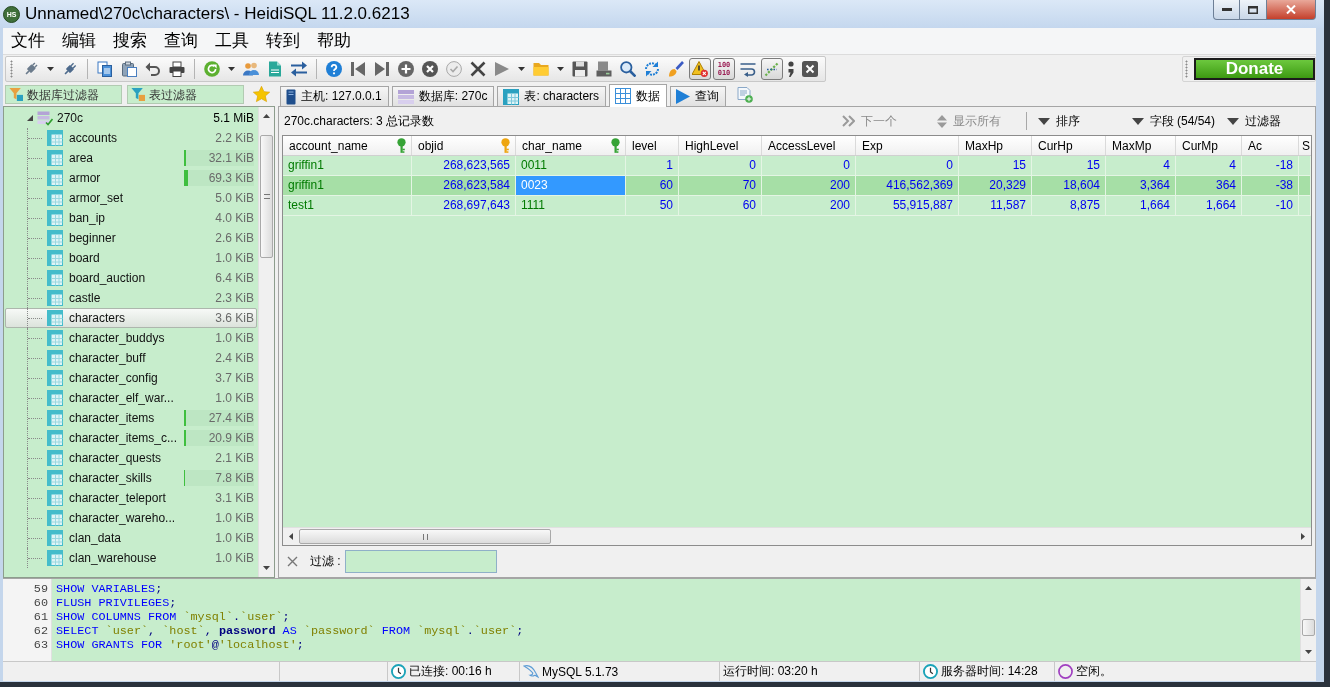 The height and width of the screenshot is (687, 1330). What do you see at coordinates (698, 96) in the screenshot?
I see `tab: 查询` at bounding box center [698, 96].